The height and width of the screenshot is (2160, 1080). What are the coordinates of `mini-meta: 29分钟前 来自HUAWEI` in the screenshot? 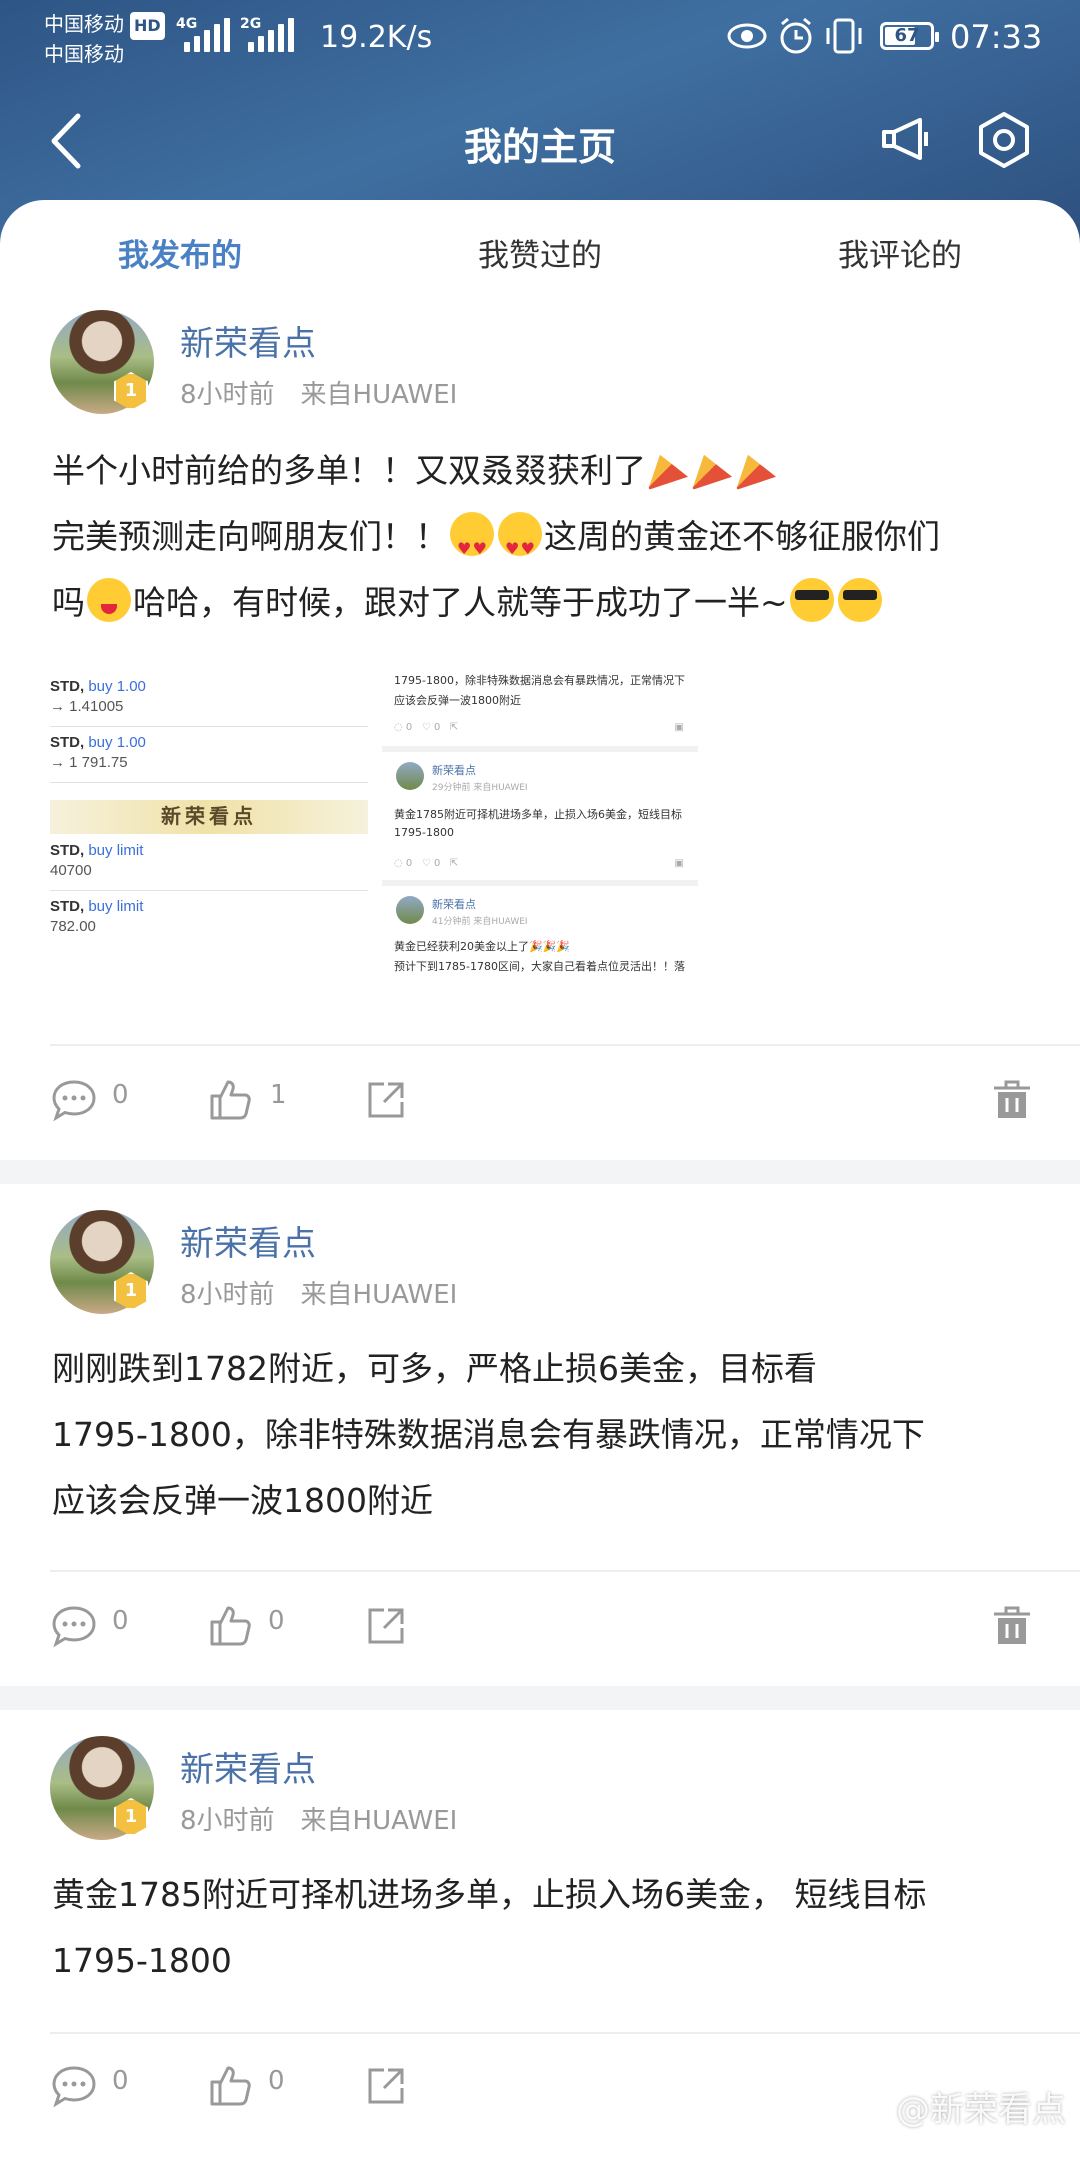 It's located at (480, 788).